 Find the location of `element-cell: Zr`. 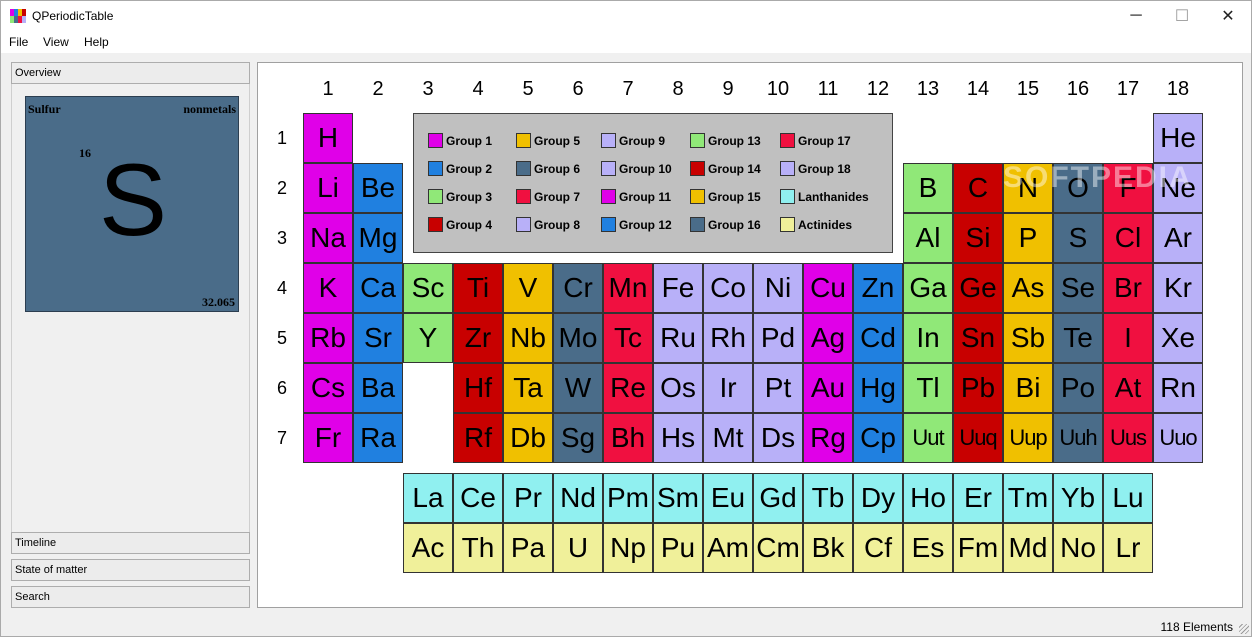

element-cell: Zr is located at coordinates (478, 338).